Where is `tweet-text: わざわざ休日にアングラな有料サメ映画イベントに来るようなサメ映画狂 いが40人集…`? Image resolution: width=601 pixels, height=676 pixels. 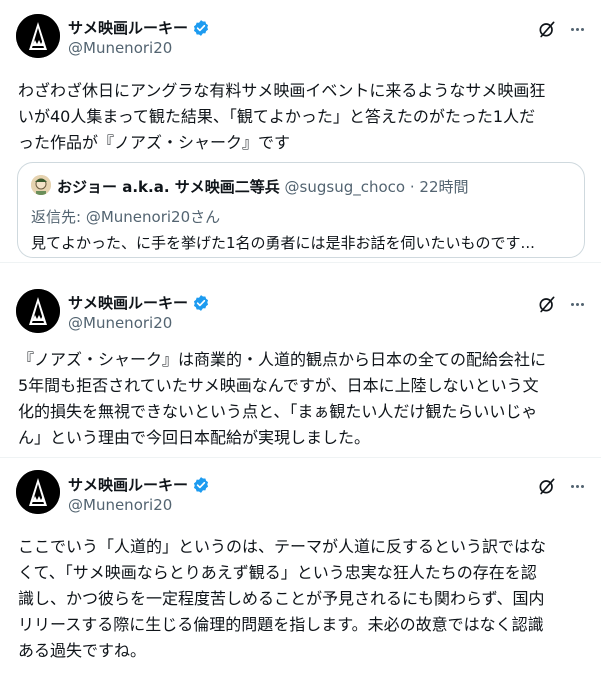 tweet-text: わざわざ休日にアングラな有料サメ映画イベントに来るようなサメ映画狂 いが40人集… is located at coordinates (303, 117).